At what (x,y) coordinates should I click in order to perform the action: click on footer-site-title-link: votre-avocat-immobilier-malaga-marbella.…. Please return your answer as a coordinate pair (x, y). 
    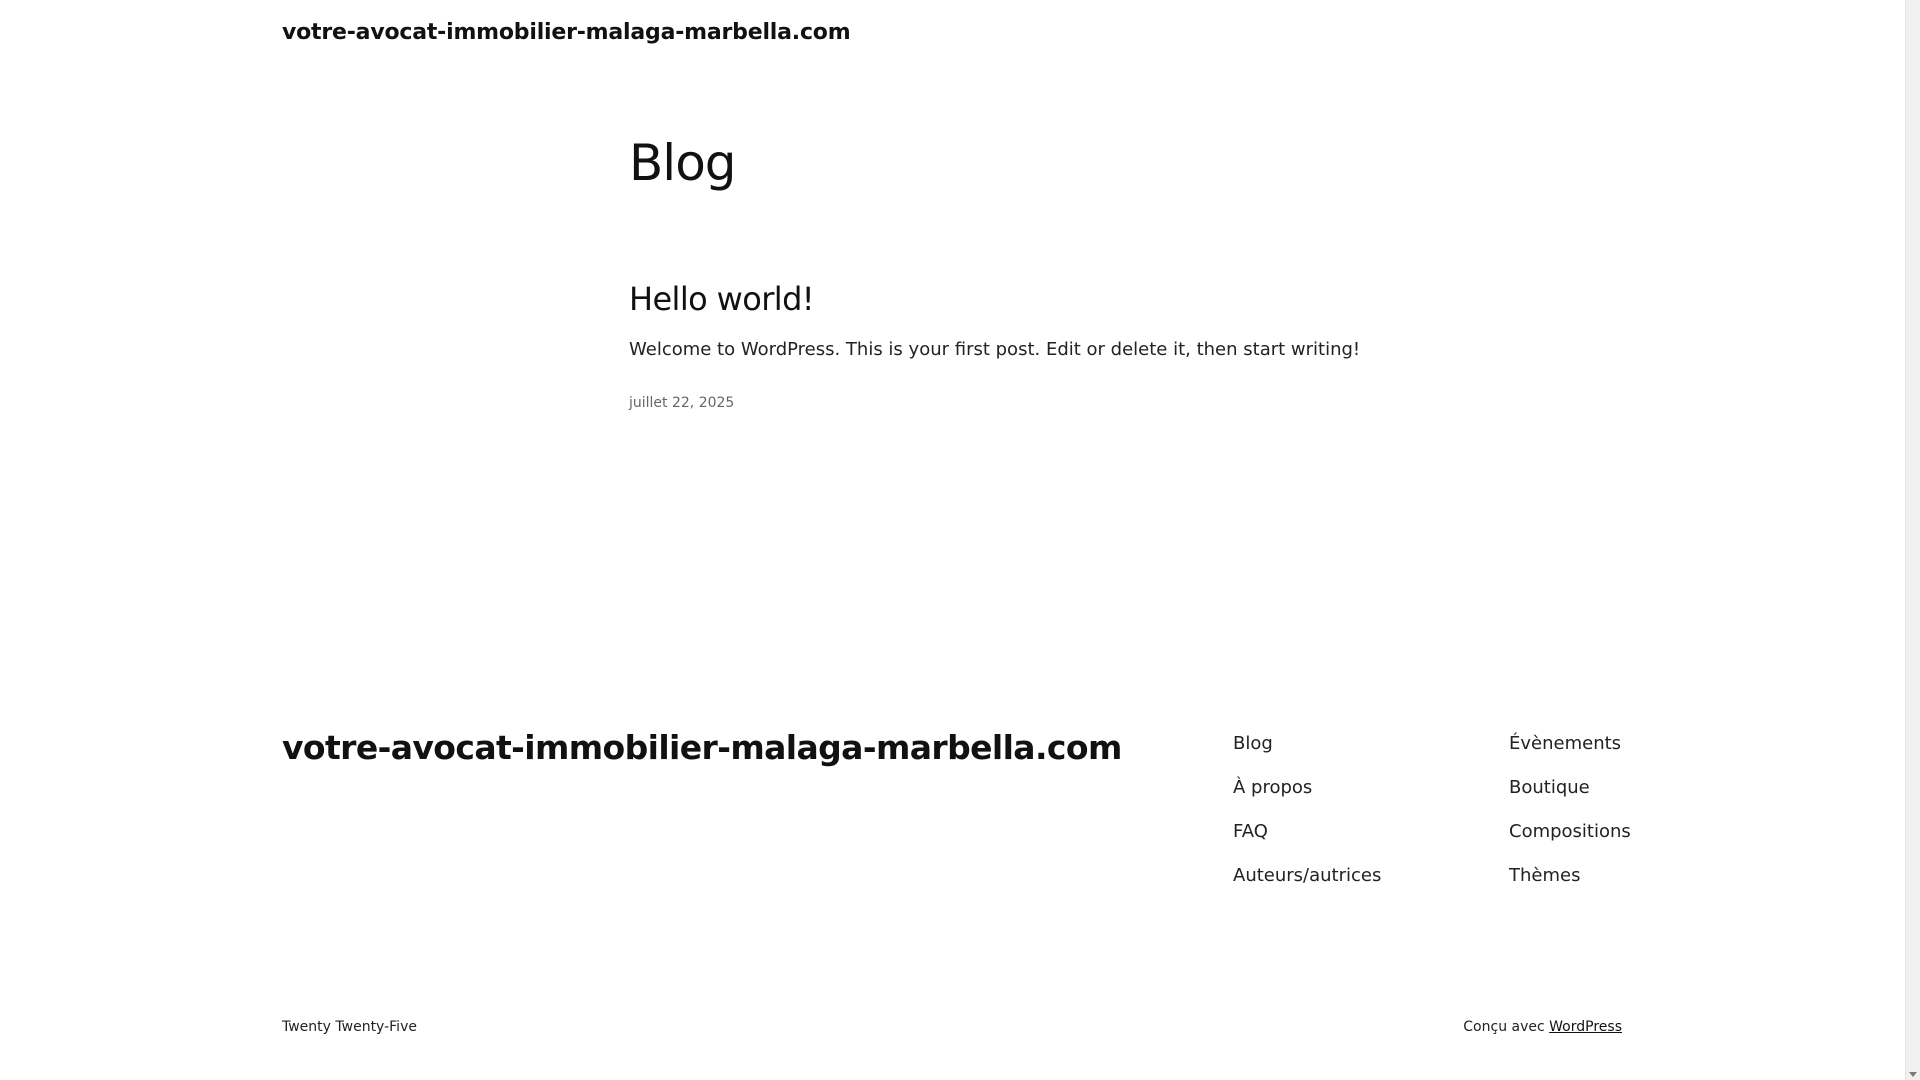
    Looking at the image, I should click on (702, 747).